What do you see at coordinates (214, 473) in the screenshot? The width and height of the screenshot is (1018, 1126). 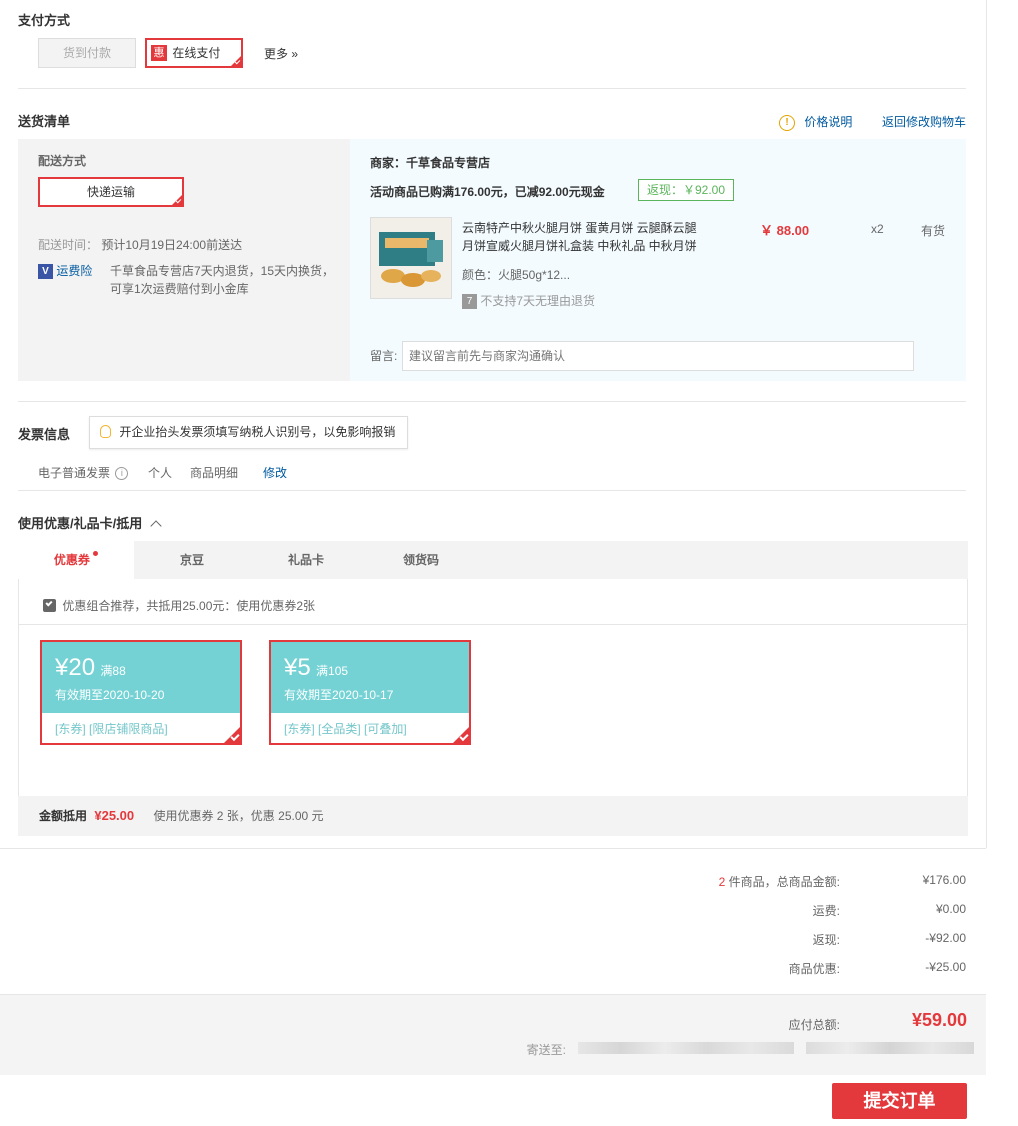 I see `invoice-content: 商品明细` at bounding box center [214, 473].